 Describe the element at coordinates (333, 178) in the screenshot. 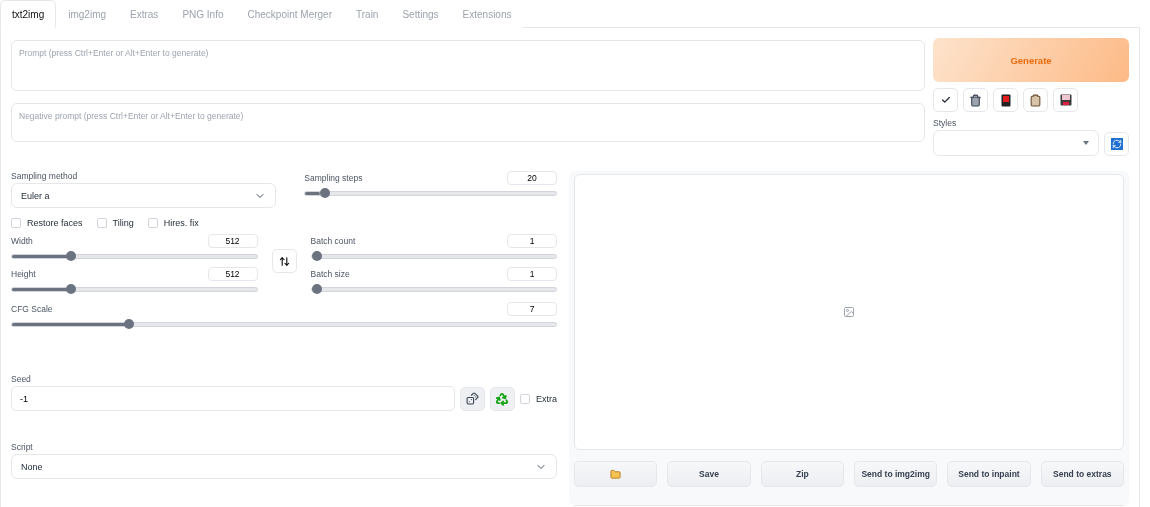

I see `slider-label: Sampling steps` at that location.